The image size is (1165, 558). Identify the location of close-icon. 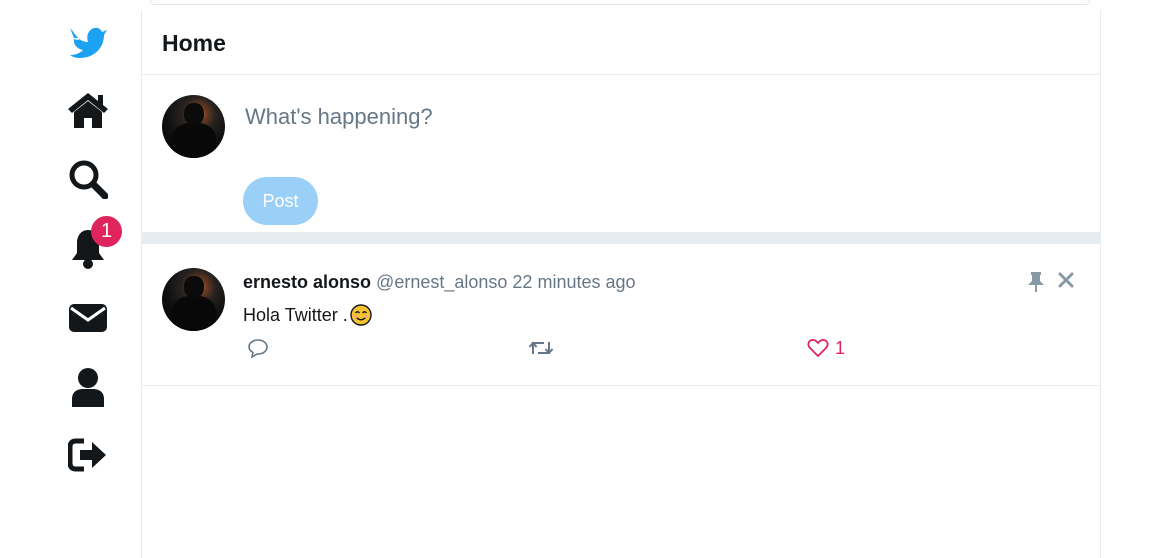
(1066, 282).